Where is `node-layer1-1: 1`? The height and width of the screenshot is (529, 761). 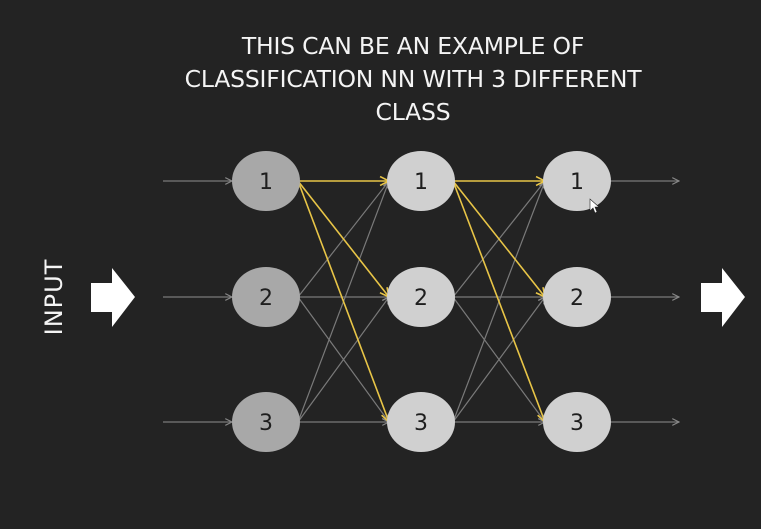 node-layer1-1: 1 is located at coordinates (266, 181).